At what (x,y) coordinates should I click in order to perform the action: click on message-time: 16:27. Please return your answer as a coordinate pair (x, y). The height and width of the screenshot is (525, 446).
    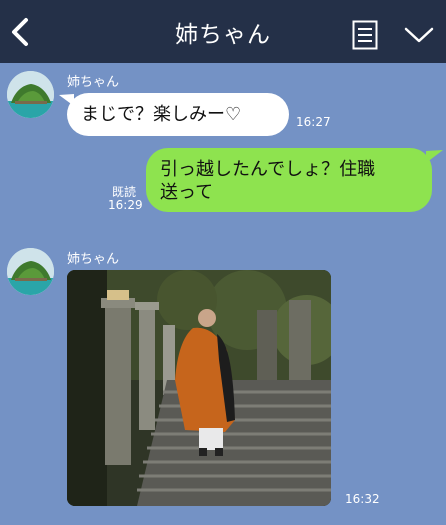
    Looking at the image, I should click on (313, 122).